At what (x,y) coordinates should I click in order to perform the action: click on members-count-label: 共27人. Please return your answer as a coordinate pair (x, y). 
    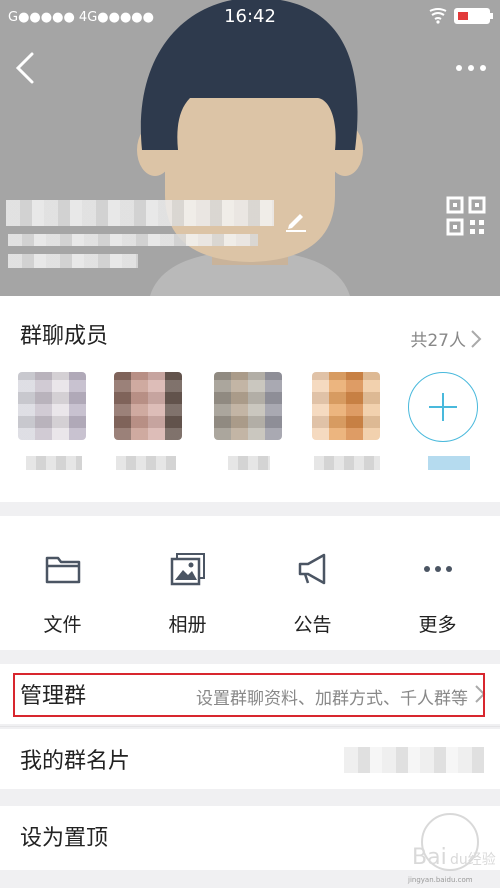
    Looking at the image, I should click on (438, 341).